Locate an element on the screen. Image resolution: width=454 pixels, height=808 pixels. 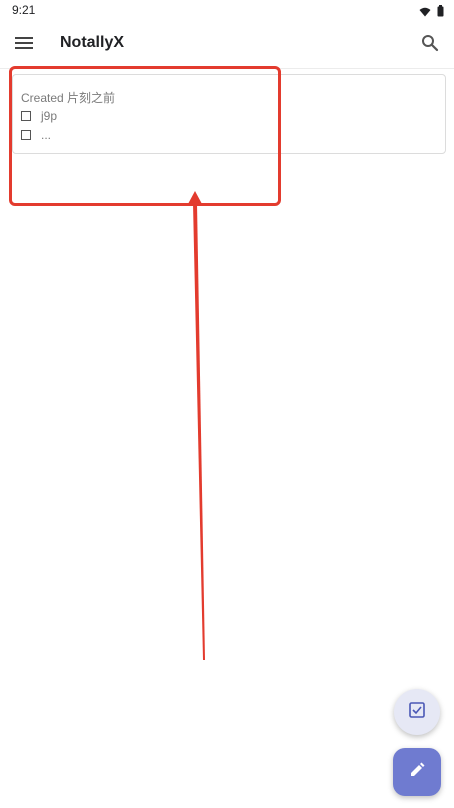
menu-button is located at coordinates (24, 45).